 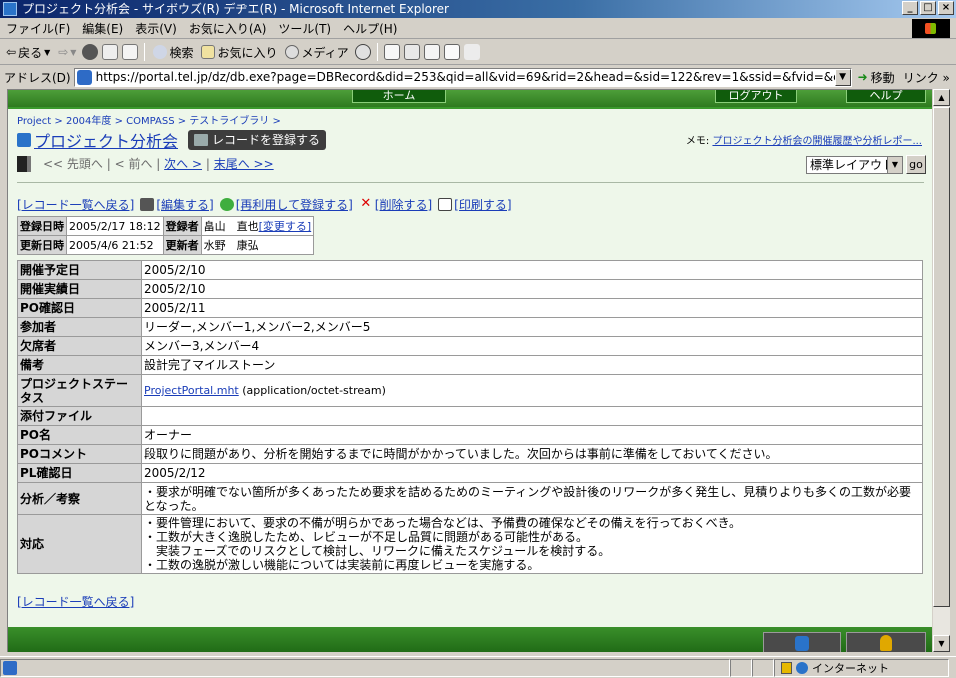 What do you see at coordinates (854, 165) in the screenshot?
I see `layout-select: 標準レイアウト ▼` at bounding box center [854, 165].